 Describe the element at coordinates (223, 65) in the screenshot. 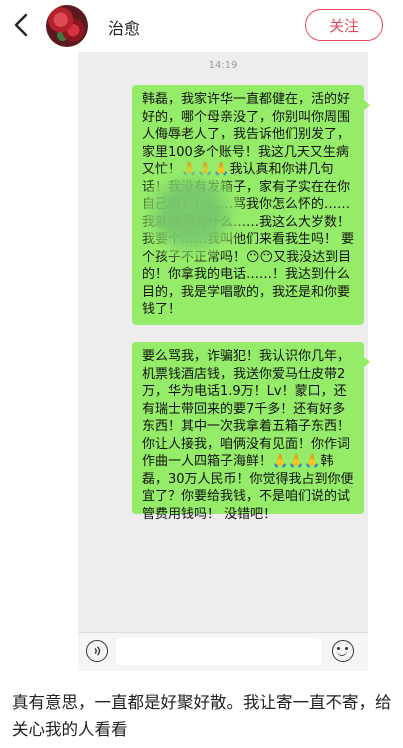

I see `chat-timestamp: 14:19` at that location.